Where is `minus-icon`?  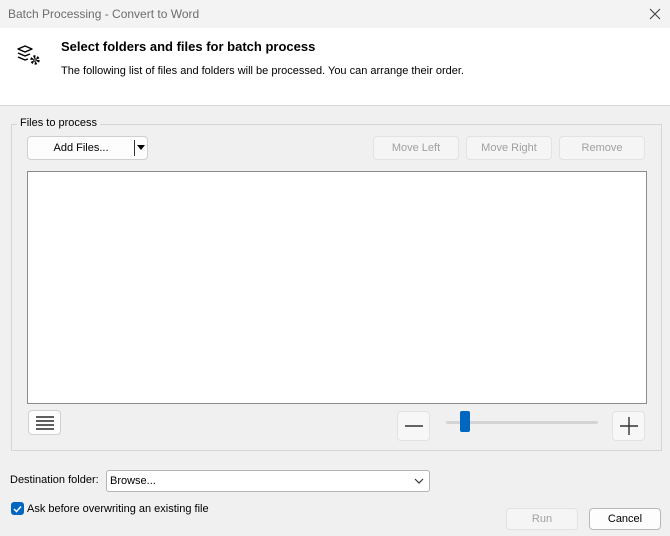
minus-icon is located at coordinates (413, 426).